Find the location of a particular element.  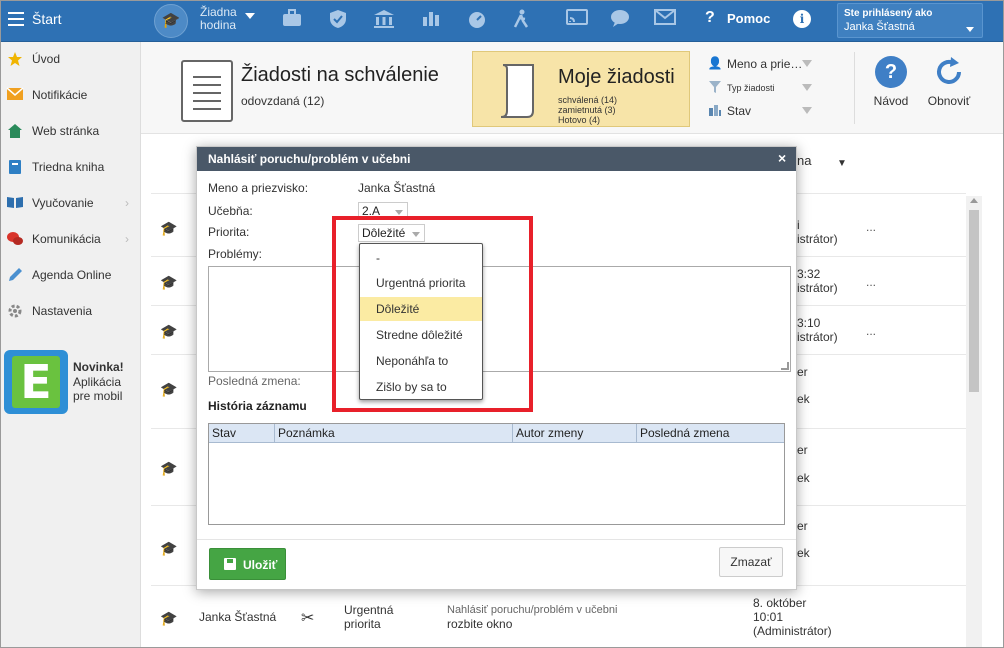

sidebar-item-komunikacia: Komunikácia › is located at coordinates (70, 240).